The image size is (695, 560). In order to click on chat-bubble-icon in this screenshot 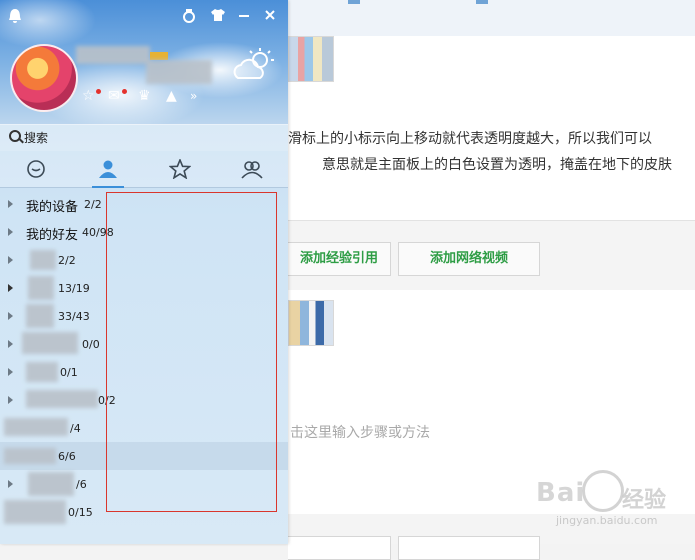, I will do `click(36, 169)`.